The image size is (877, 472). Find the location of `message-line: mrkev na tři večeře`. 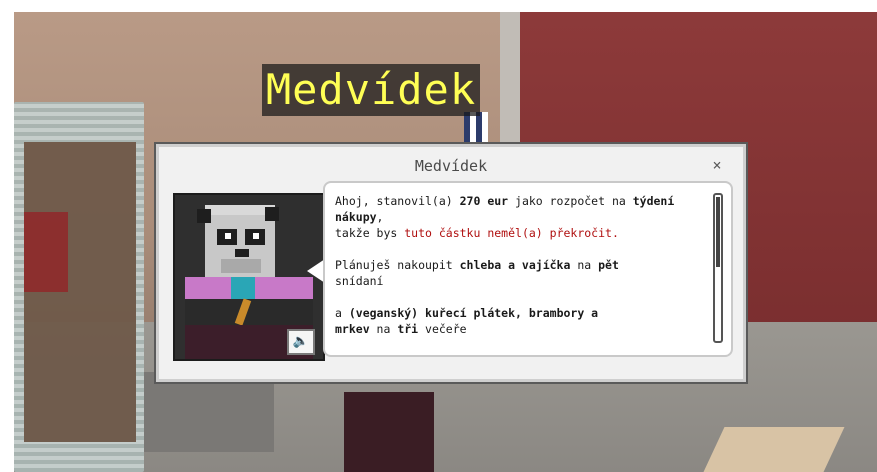

message-line: mrkev na tři večeře is located at coordinates (518, 329).